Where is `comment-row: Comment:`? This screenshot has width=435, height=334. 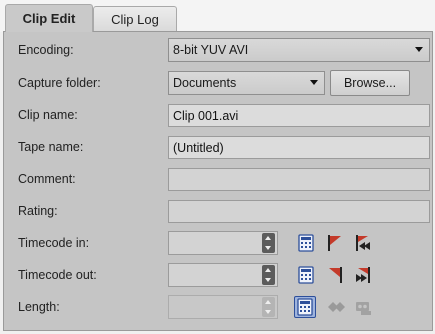
comment-row: Comment: is located at coordinates (218, 179).